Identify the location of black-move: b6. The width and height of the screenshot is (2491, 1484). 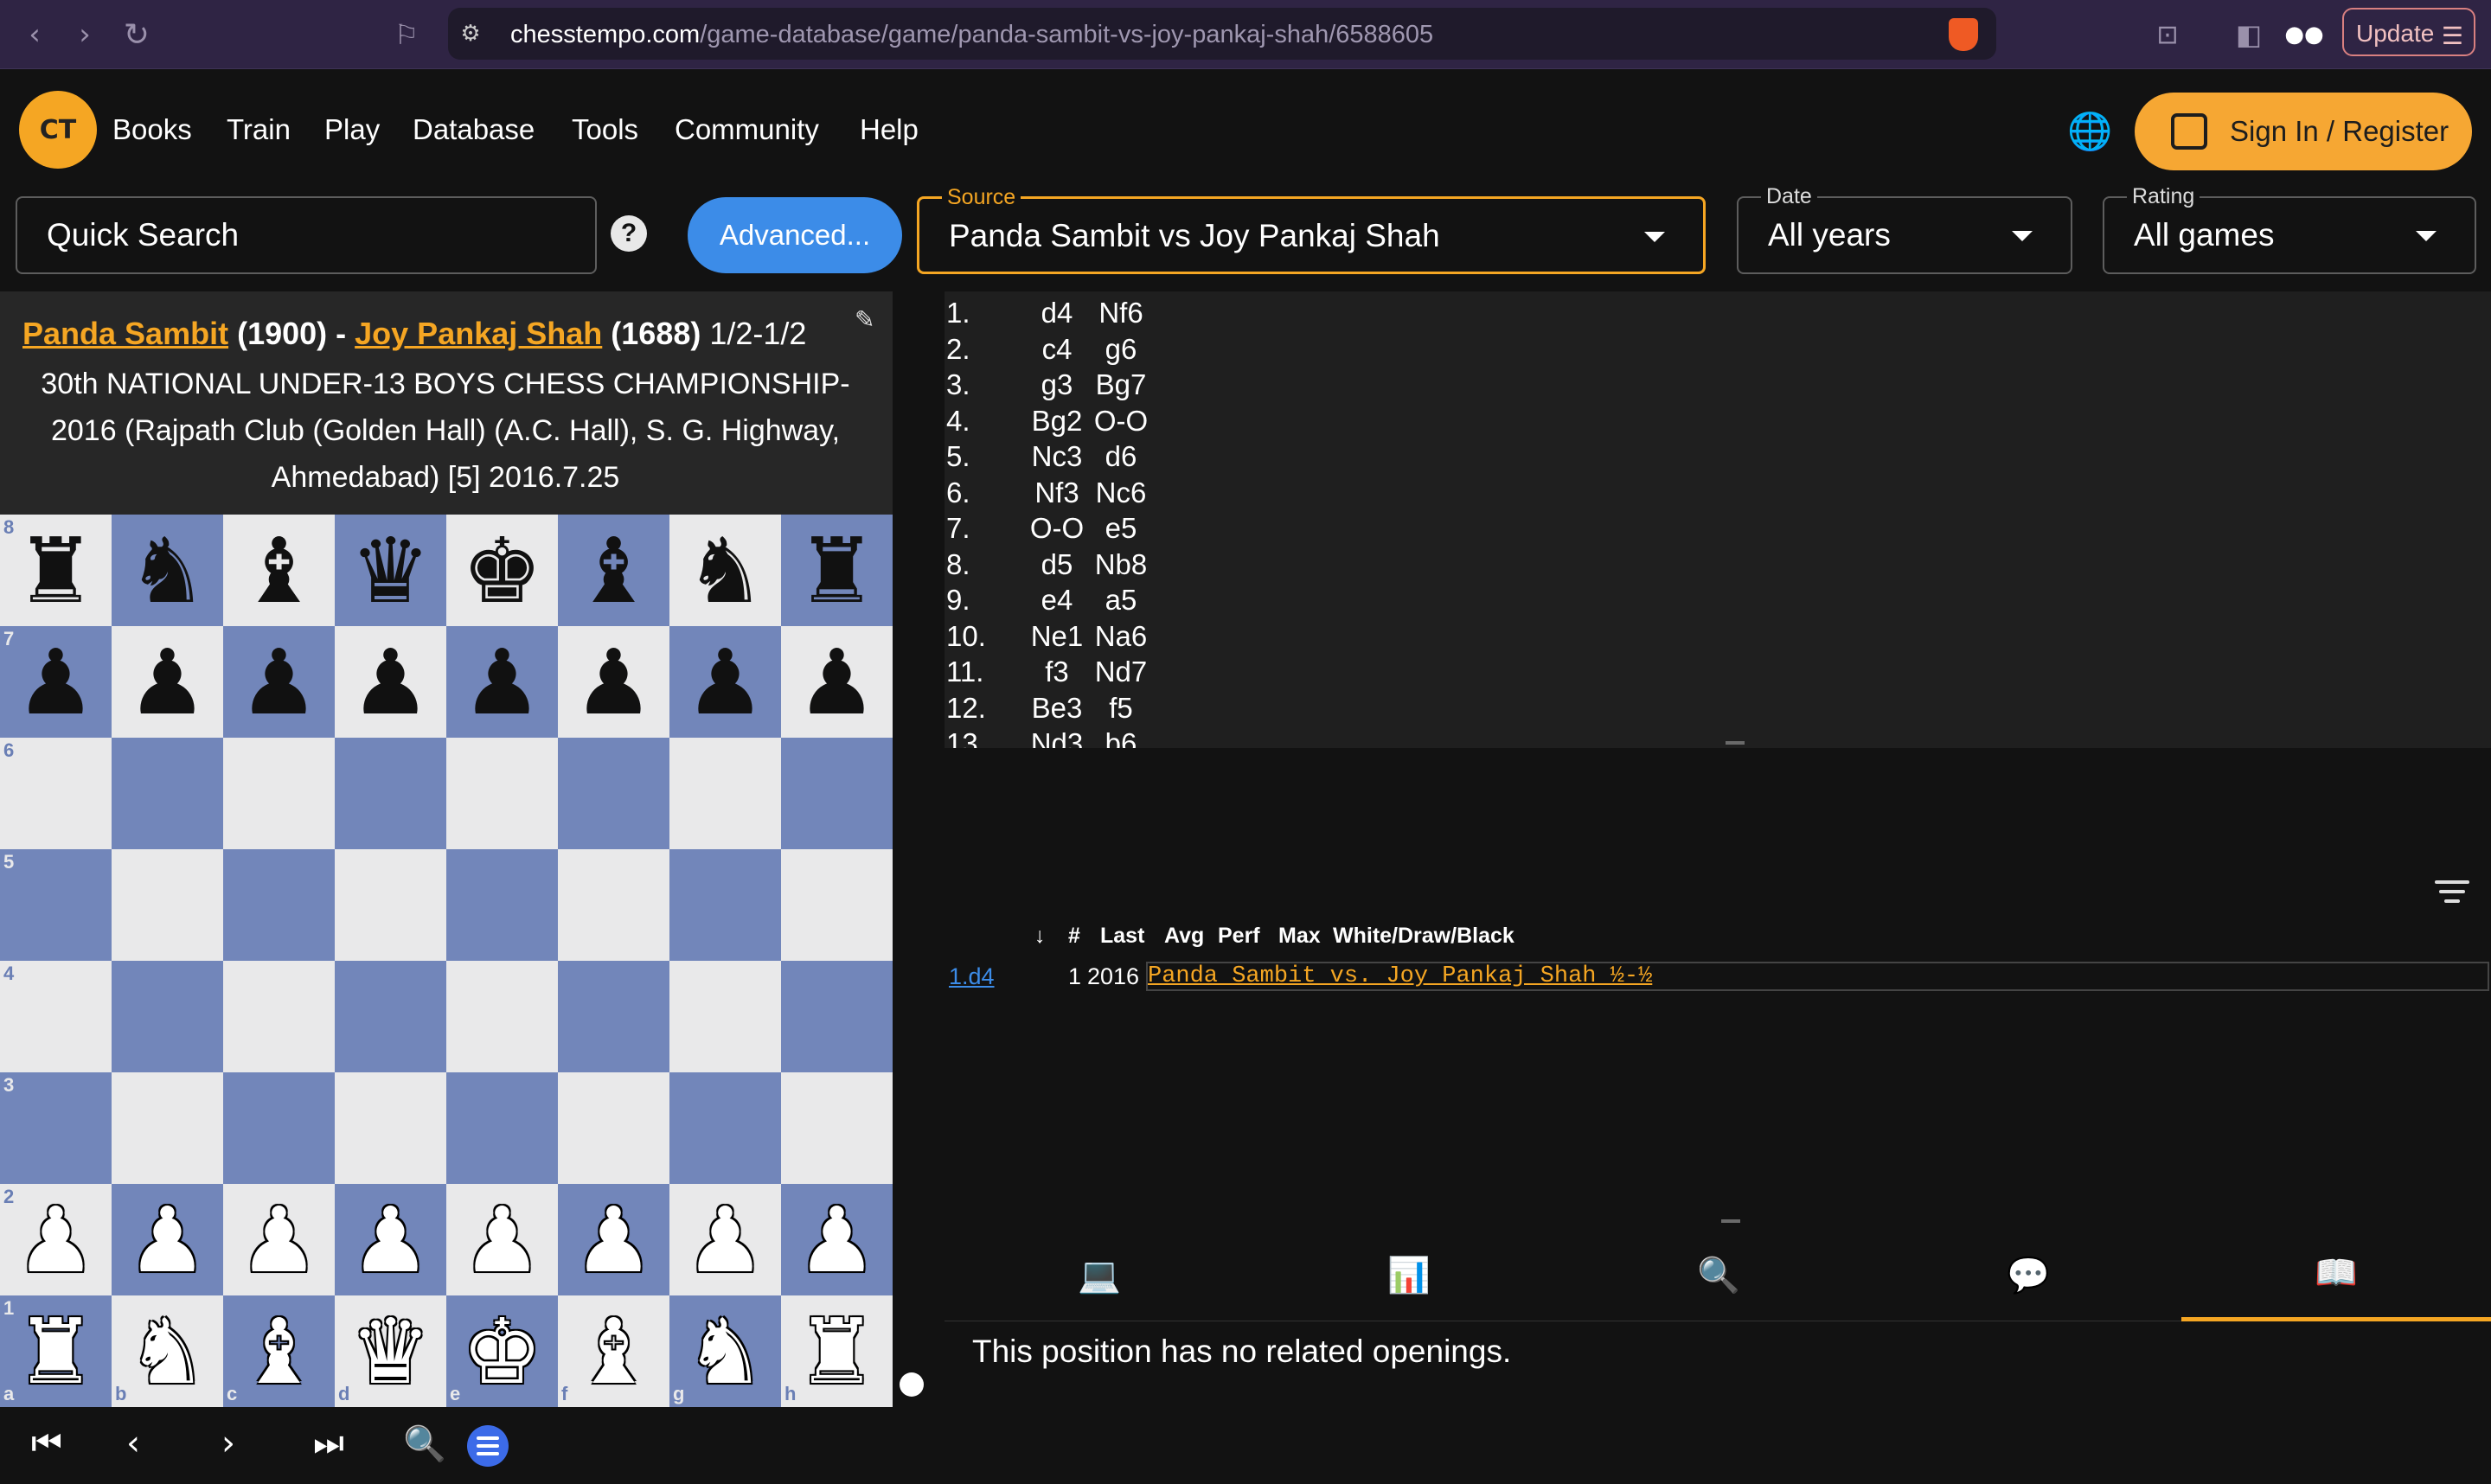
(1121, 738).